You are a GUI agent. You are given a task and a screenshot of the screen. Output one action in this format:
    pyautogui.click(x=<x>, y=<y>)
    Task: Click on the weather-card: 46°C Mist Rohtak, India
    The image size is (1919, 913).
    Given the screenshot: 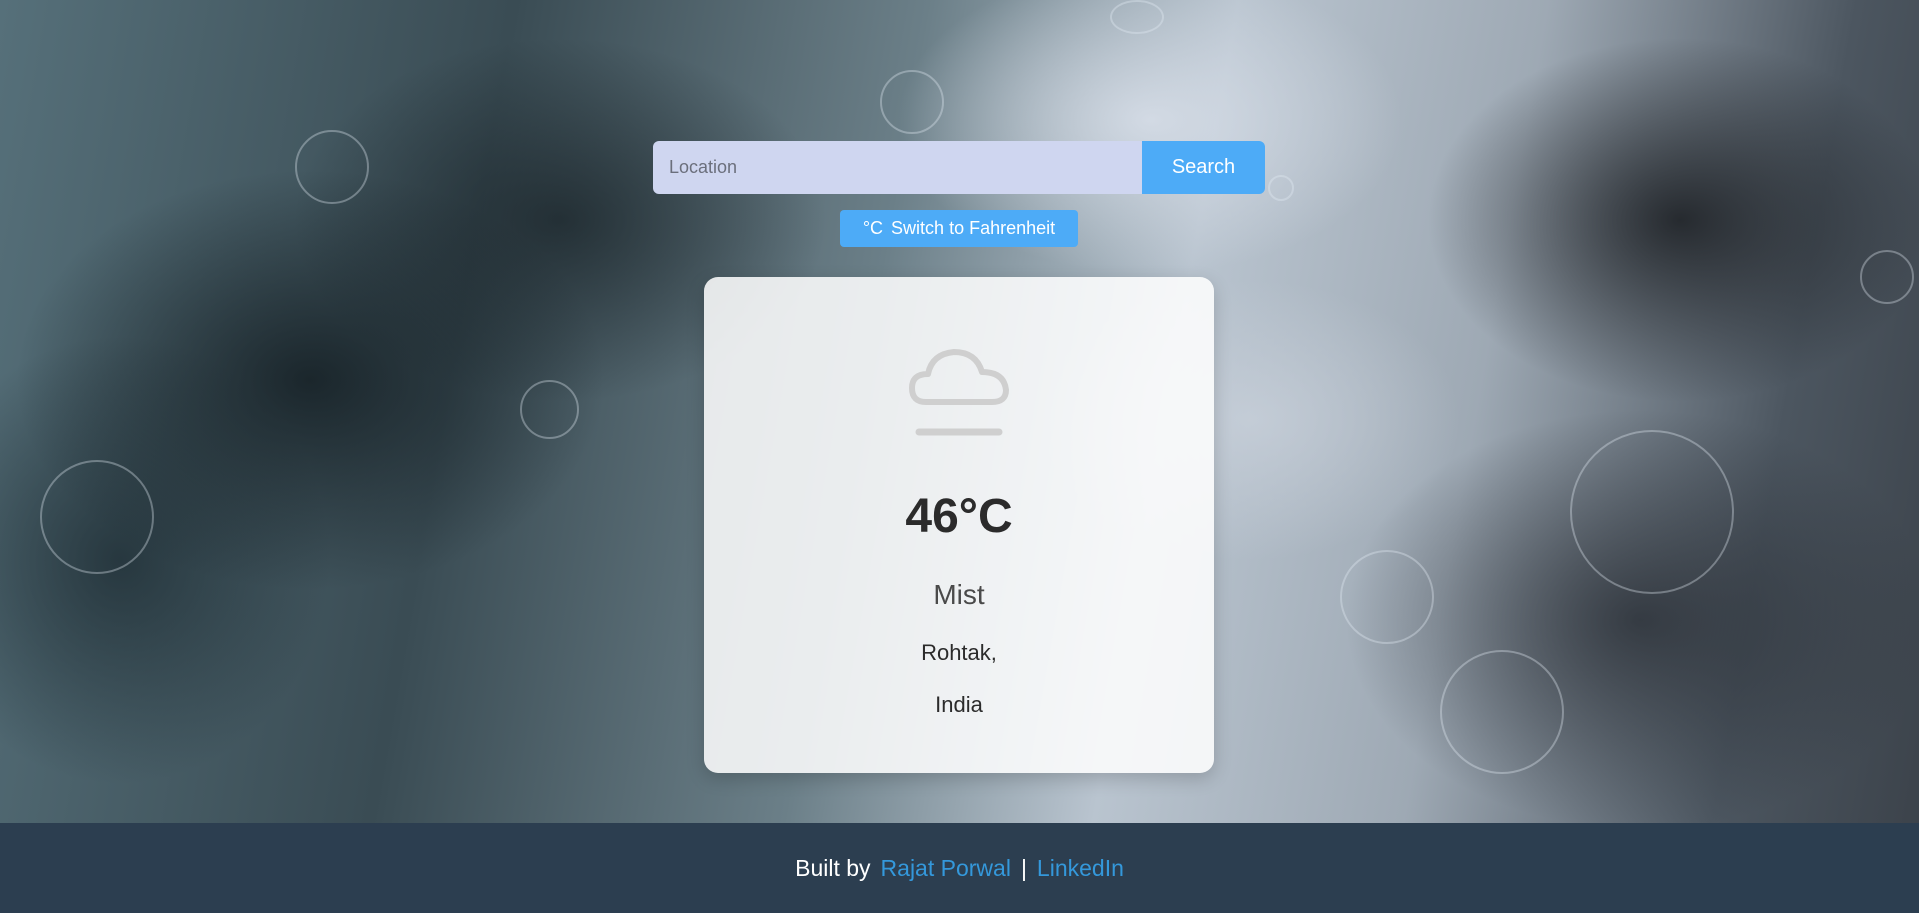 What is the action you would take?
    pyautogui.click(x=959, y=525)
    